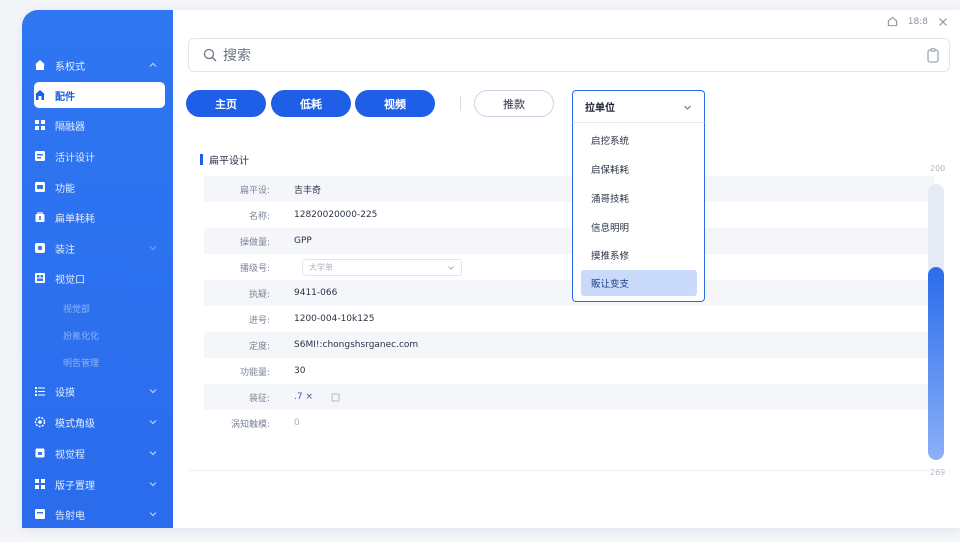  What do you see at coordinates (70, 280) in the screenshot?
I see `sidebar-item-label: 视觉口` at bounding box center [70, 280].